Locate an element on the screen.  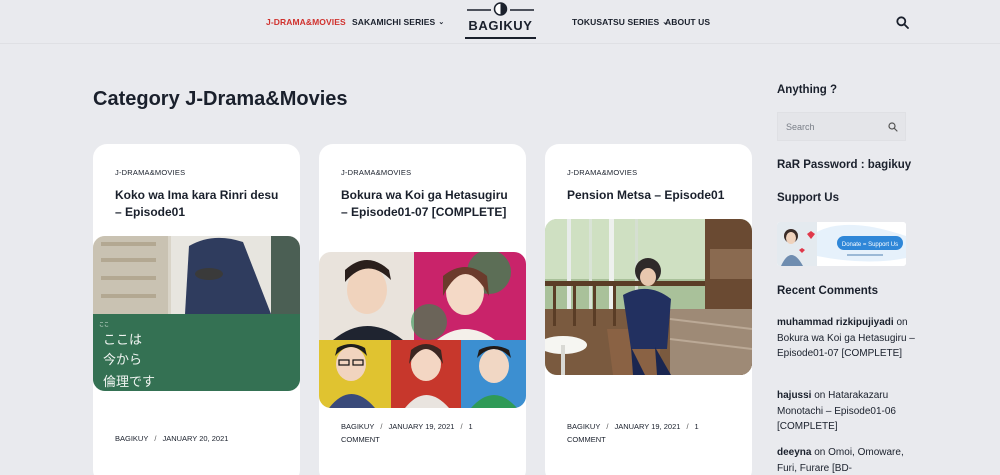
post-title-link: Pension Metsa – Episode01 is located at coordinates (652, 195).